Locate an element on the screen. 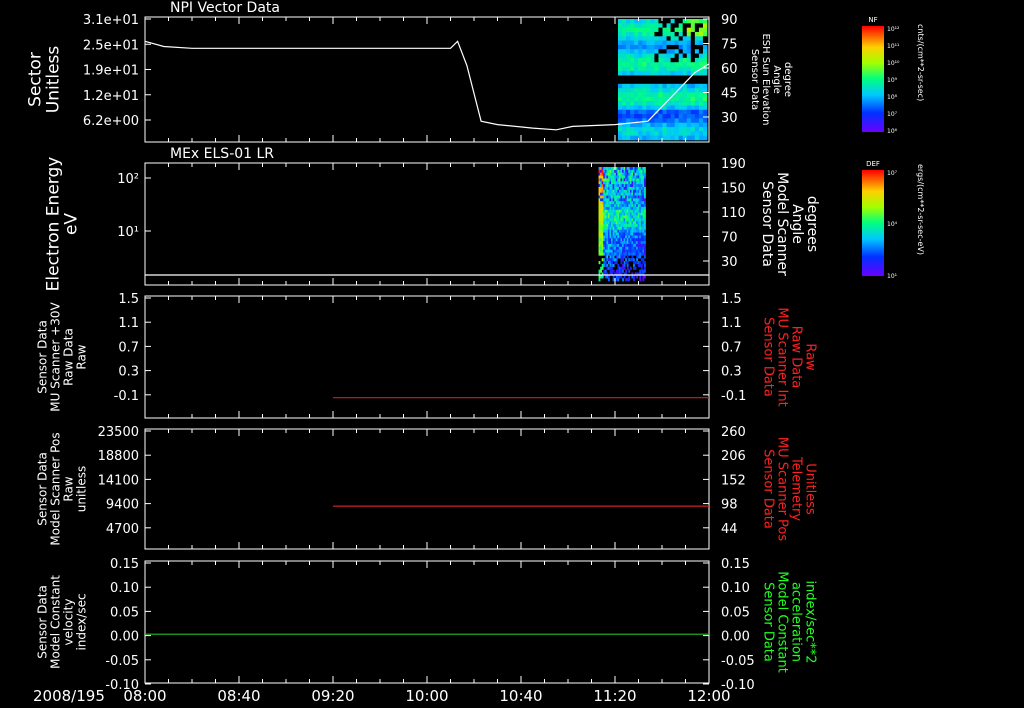  ylabel-line: Electron Energy is located at coordinates (54, 224).